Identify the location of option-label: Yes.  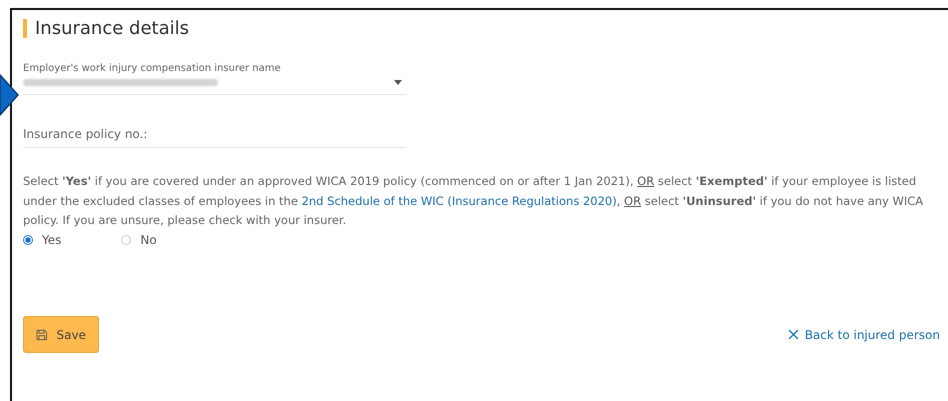
(52, 239).